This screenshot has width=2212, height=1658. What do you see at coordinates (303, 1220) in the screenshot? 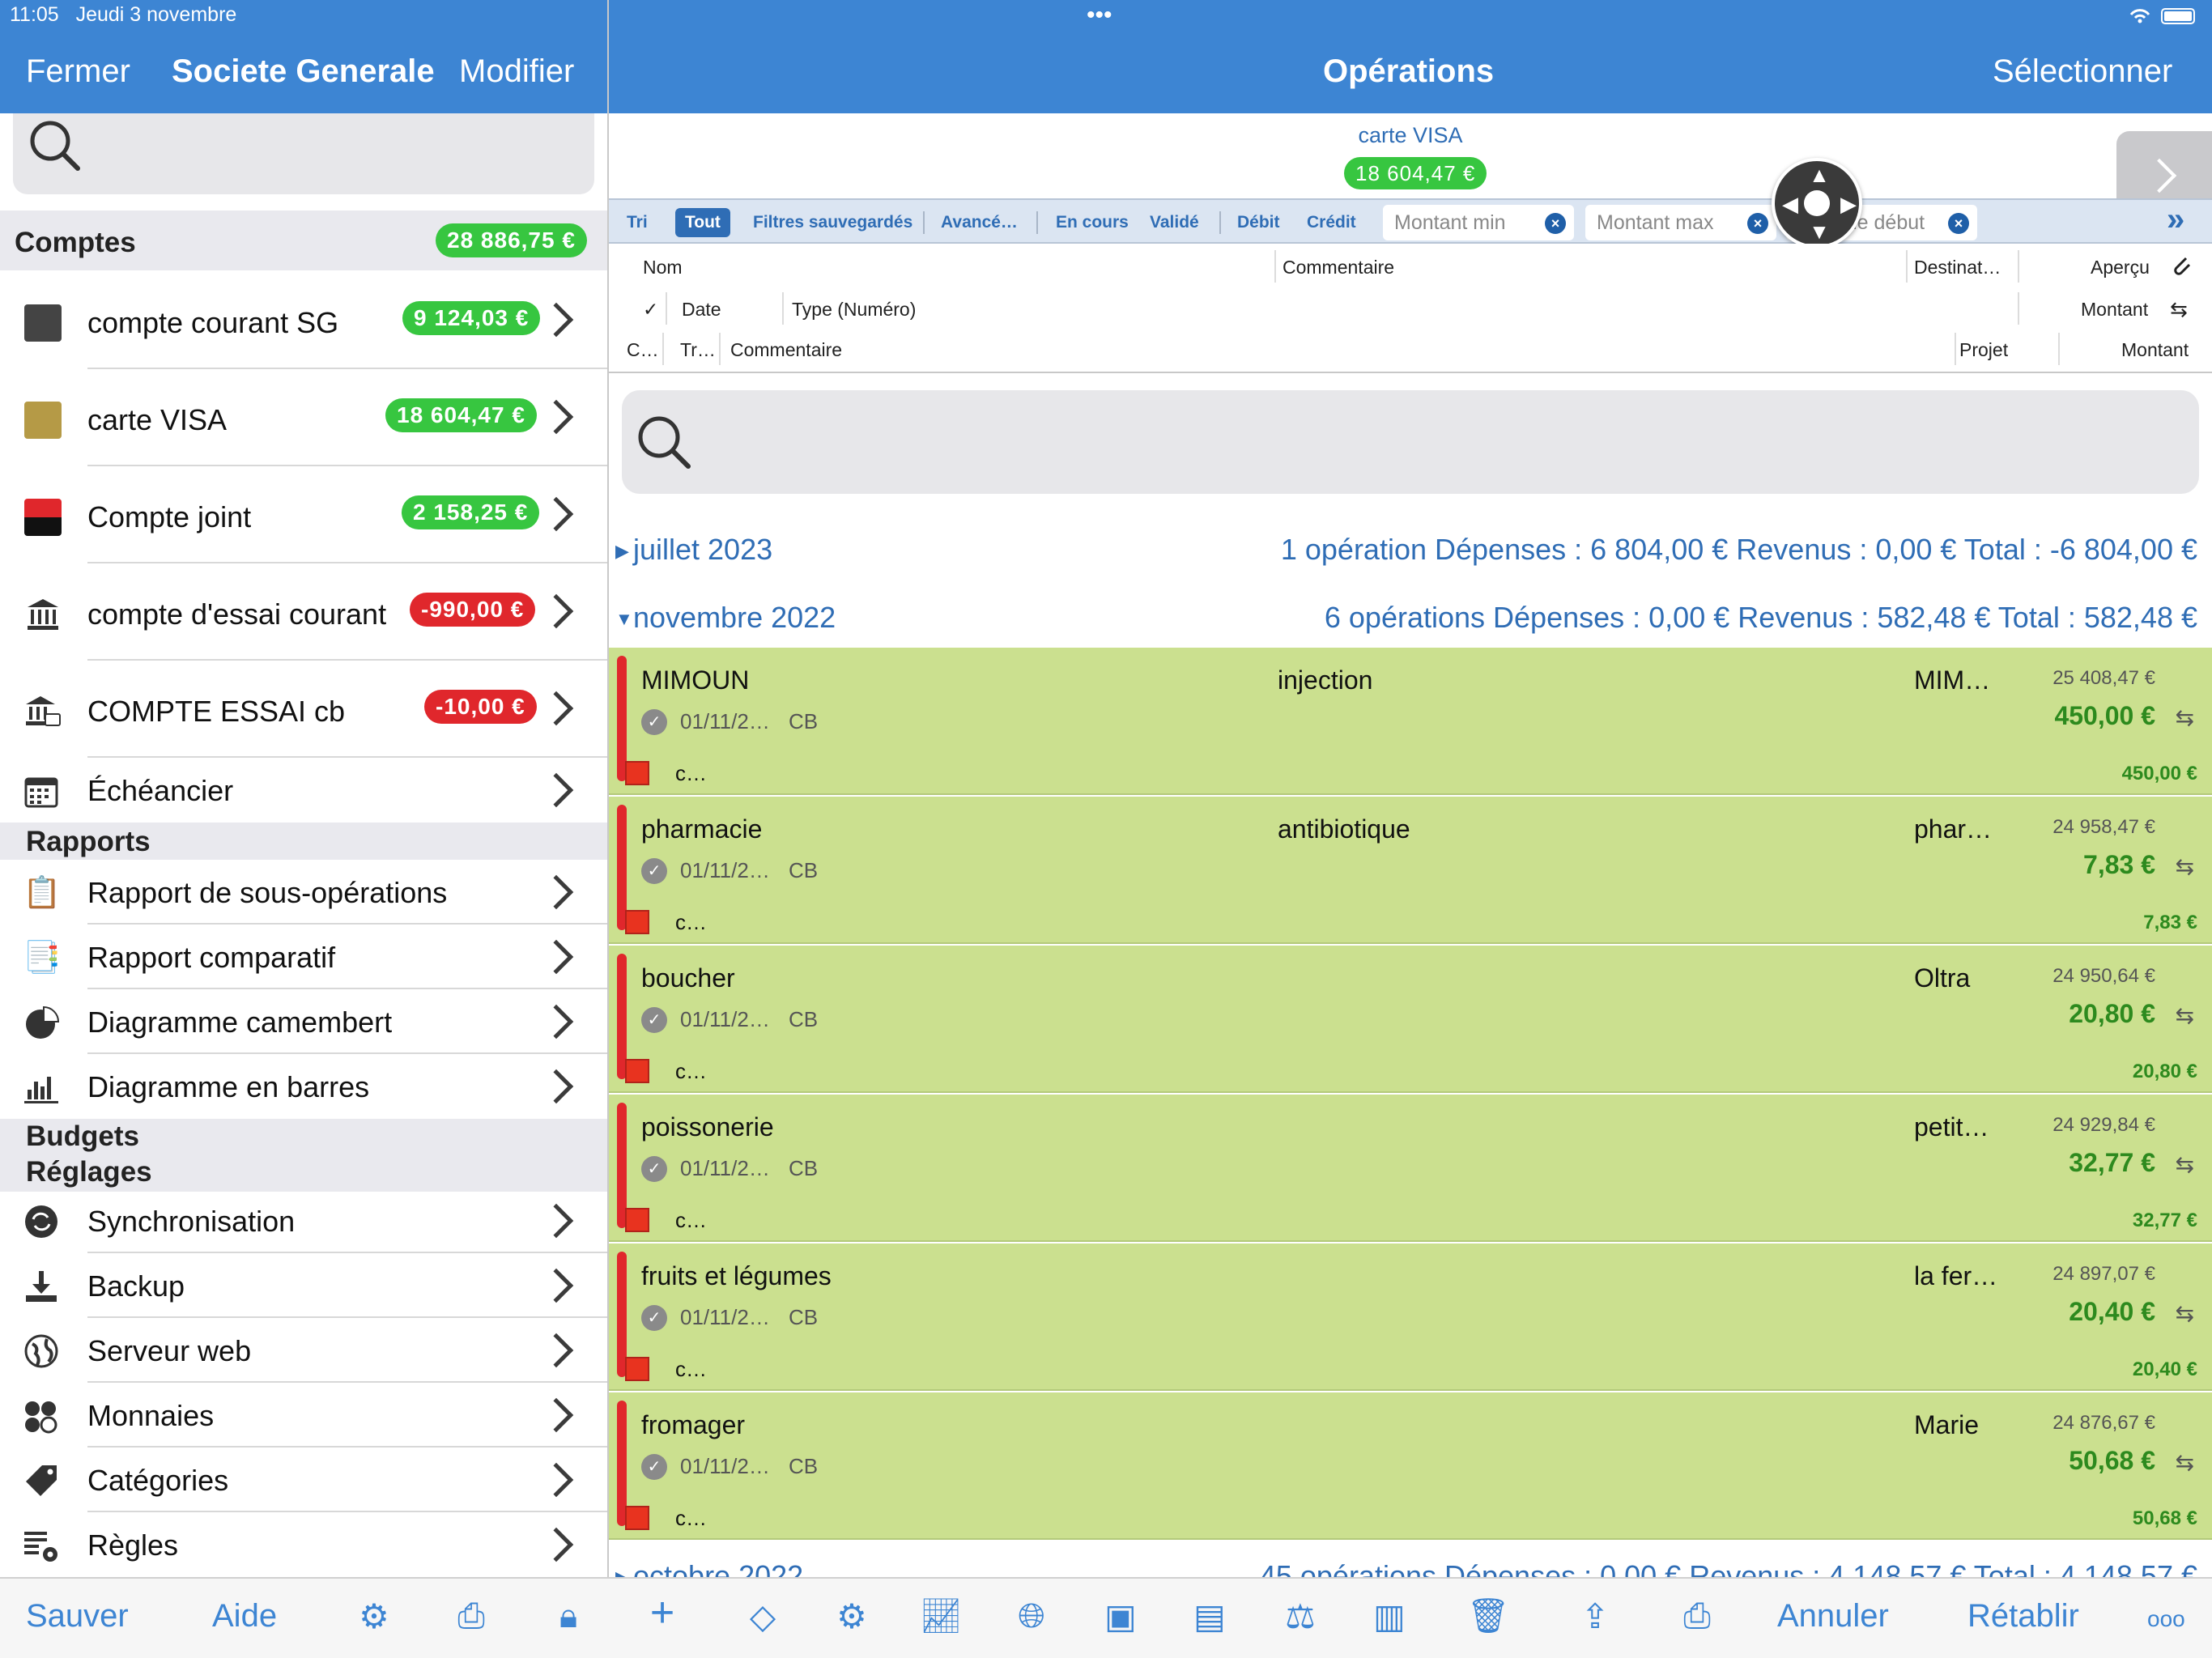
I see `sidebar-item-sync: Synchronisation` at bounding box center [303, 1220].